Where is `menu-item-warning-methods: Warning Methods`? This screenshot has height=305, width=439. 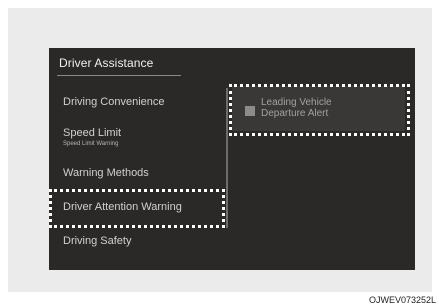
menu-item-warning-methods: Warning Methods is located at coordinates (106, 173).